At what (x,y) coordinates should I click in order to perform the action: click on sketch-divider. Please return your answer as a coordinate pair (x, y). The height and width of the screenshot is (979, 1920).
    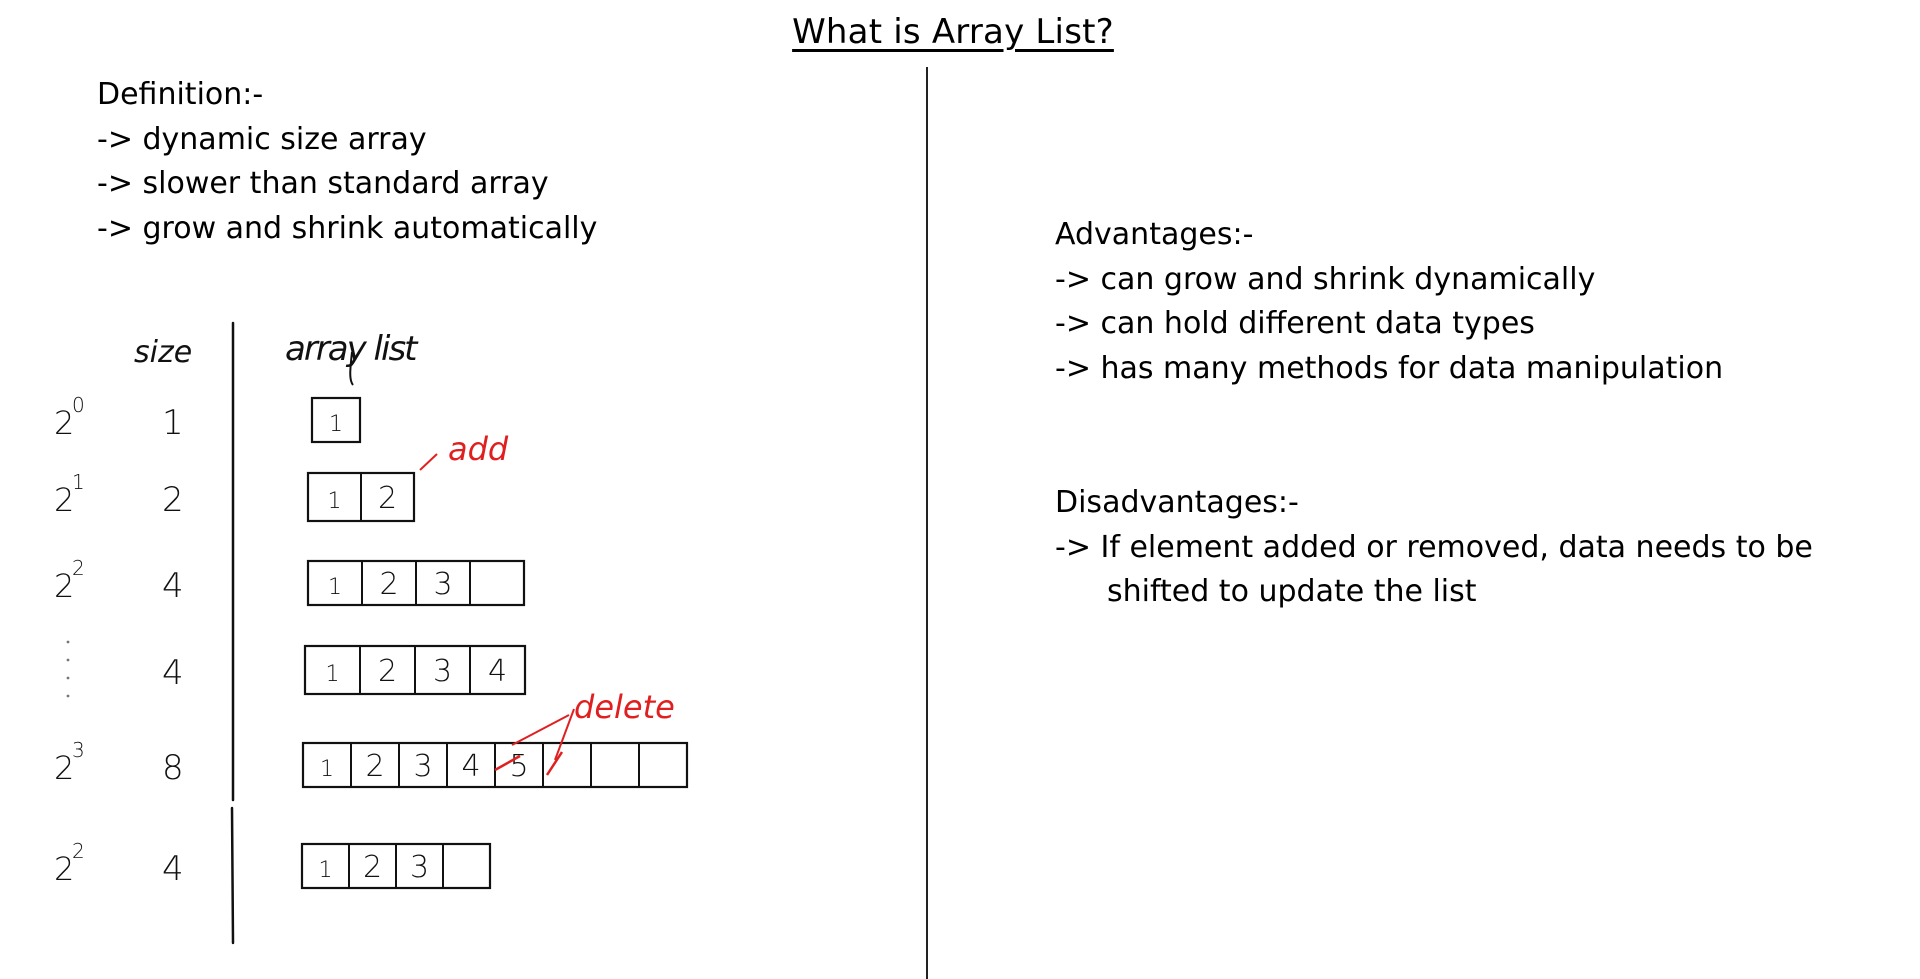
    Looking at the image, I should click on (232, 633).